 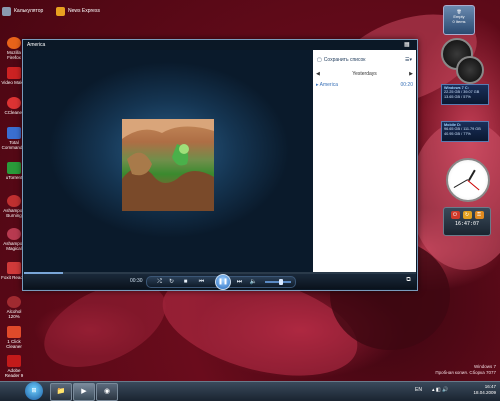 I want to click on transport-bar: ⤮ ↻ ■ ⏮ ❚❚ ⏭ 🔈, so click(x=221, y=282).